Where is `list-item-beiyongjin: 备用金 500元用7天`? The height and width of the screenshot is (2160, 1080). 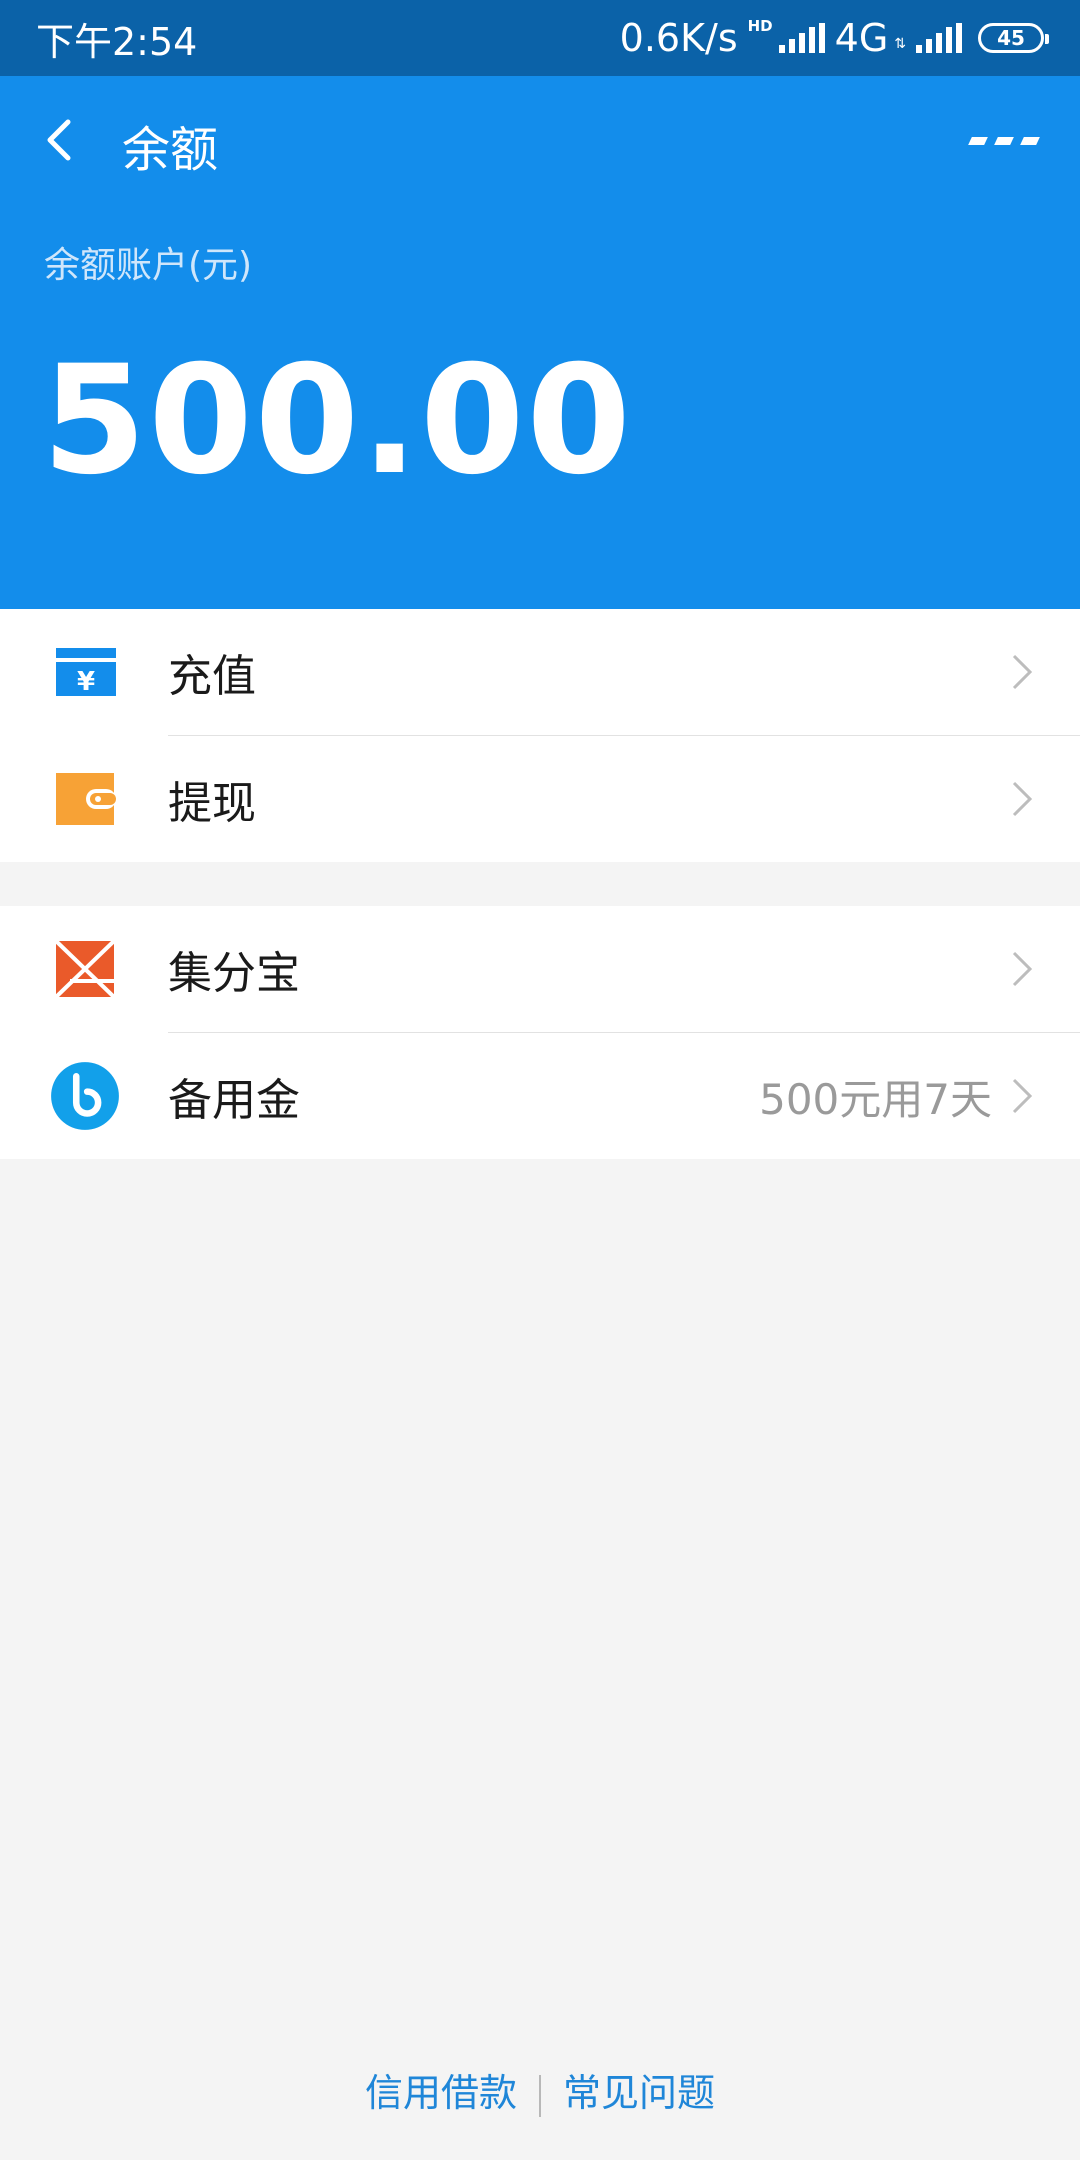
list-item-beiyongjin: 备用金 500元用7天 is located at coordinates (540, 1096).